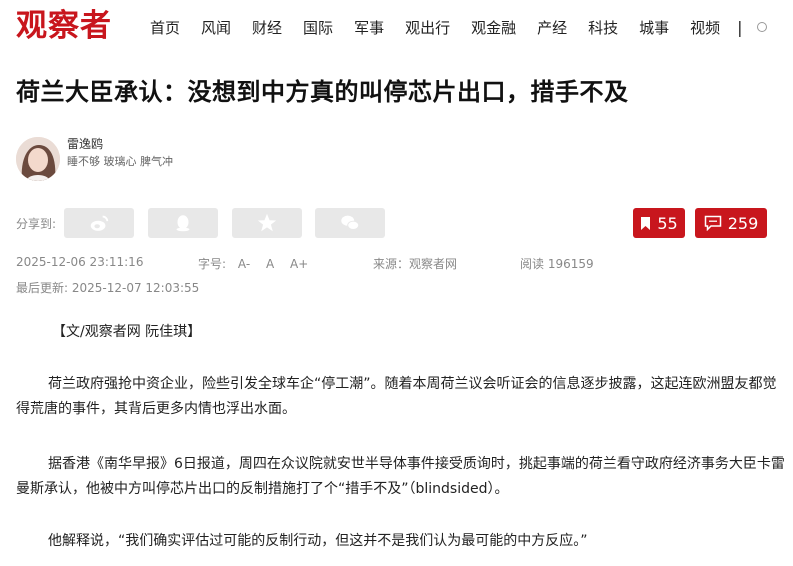 This screenshot has width=793, height=566. Describe the element at coordinates (743, 223) in the screenshot. I see `comment-count: 259` at that location.